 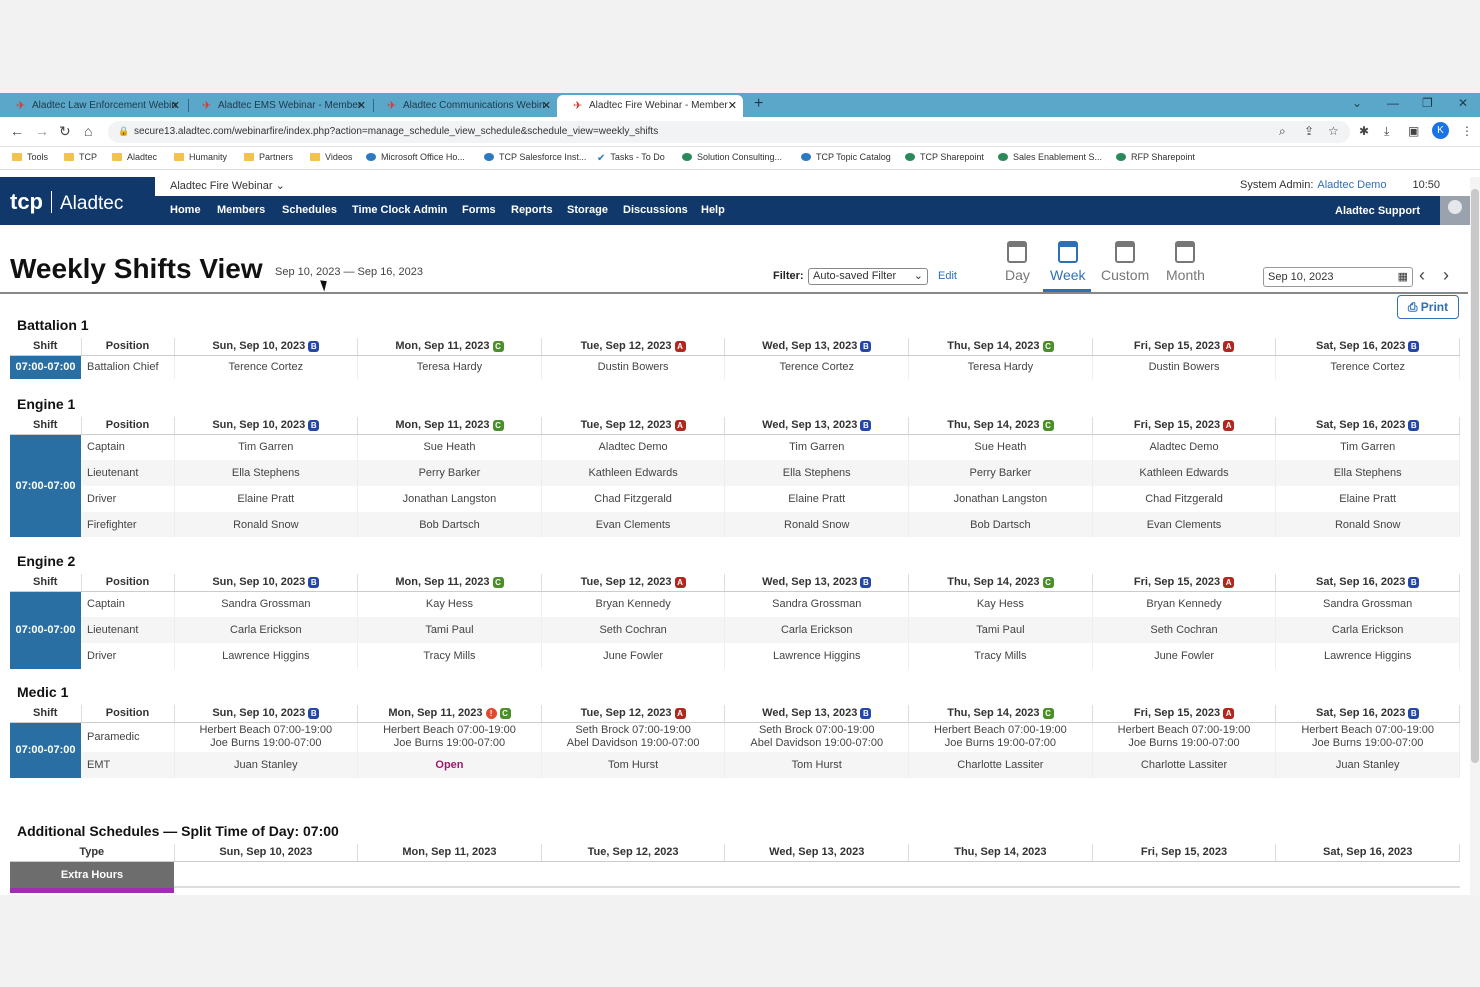 What do you see at coordinates (1364, 131) in the screenshot?
I see `extensions-icon: ✱` at bounding box center [1364, 131].